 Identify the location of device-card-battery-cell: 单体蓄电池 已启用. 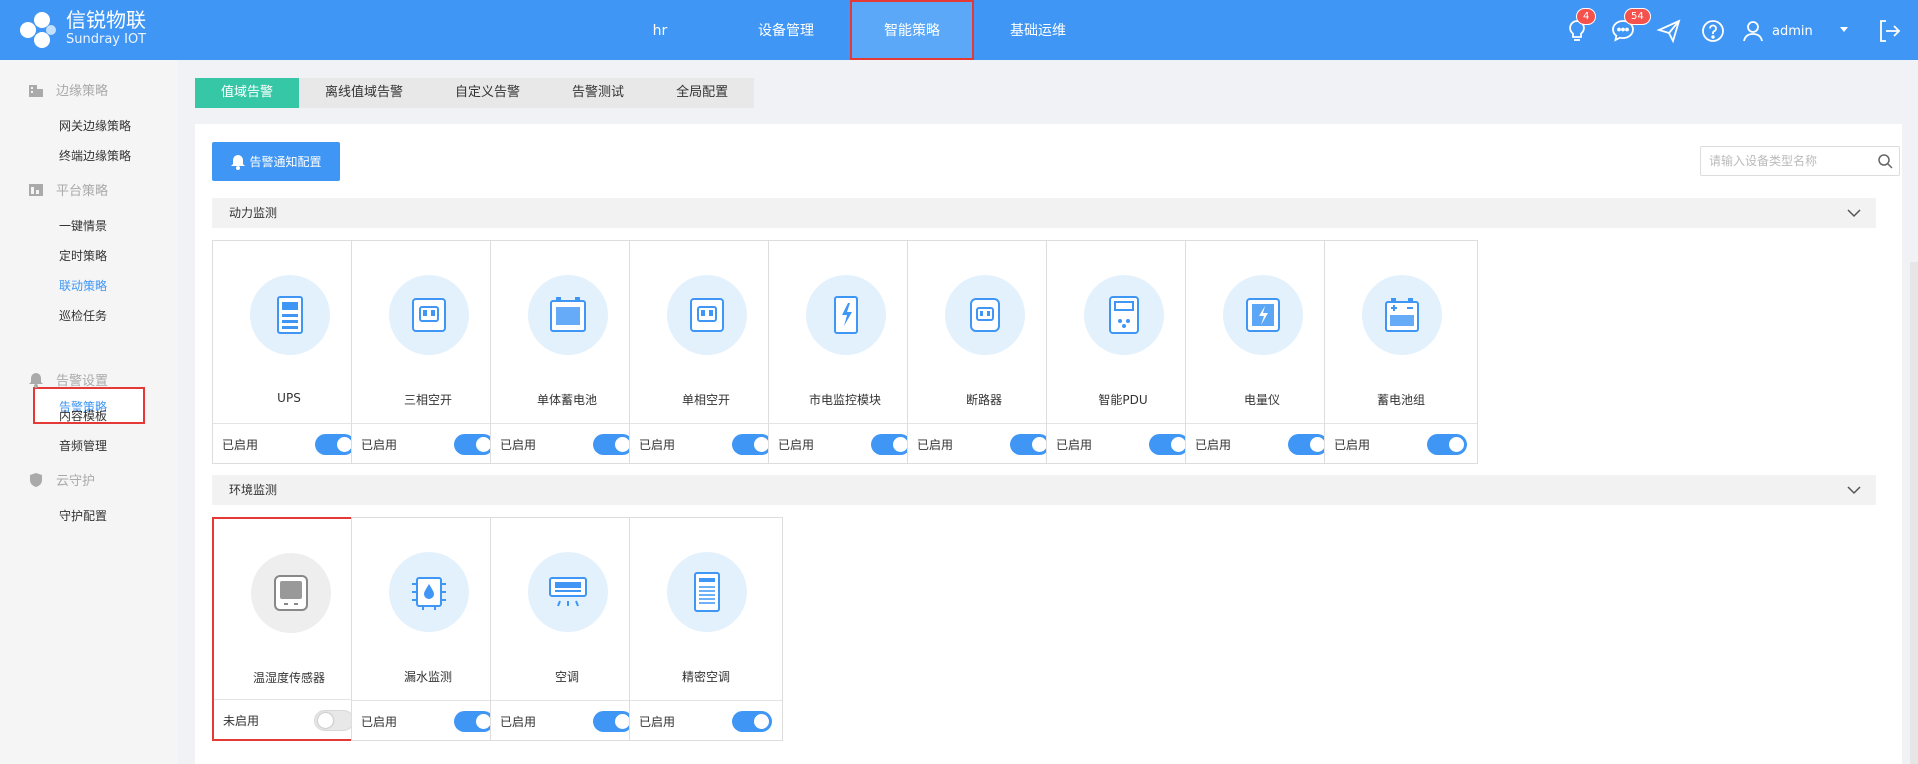
(567, 352).